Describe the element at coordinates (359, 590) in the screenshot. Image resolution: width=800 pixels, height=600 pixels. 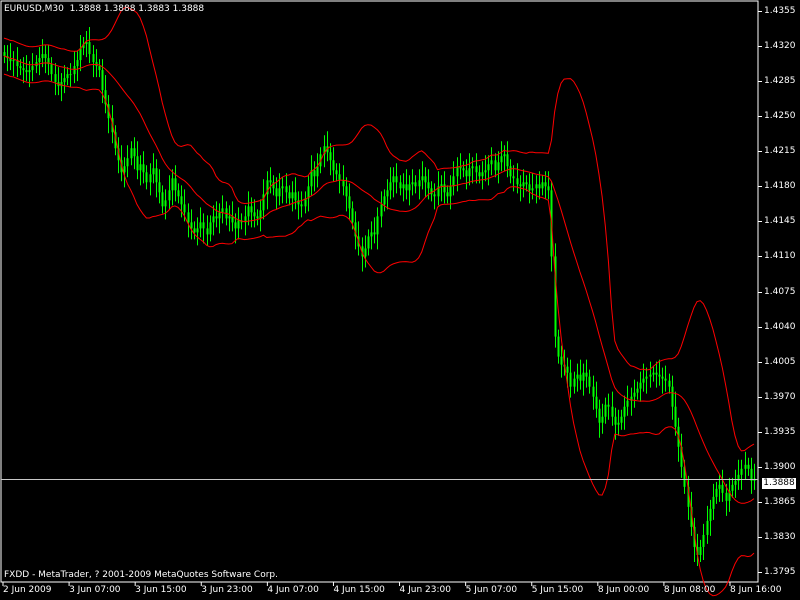
I see `x-tick-label: 4 Jun 15:00` at that location.